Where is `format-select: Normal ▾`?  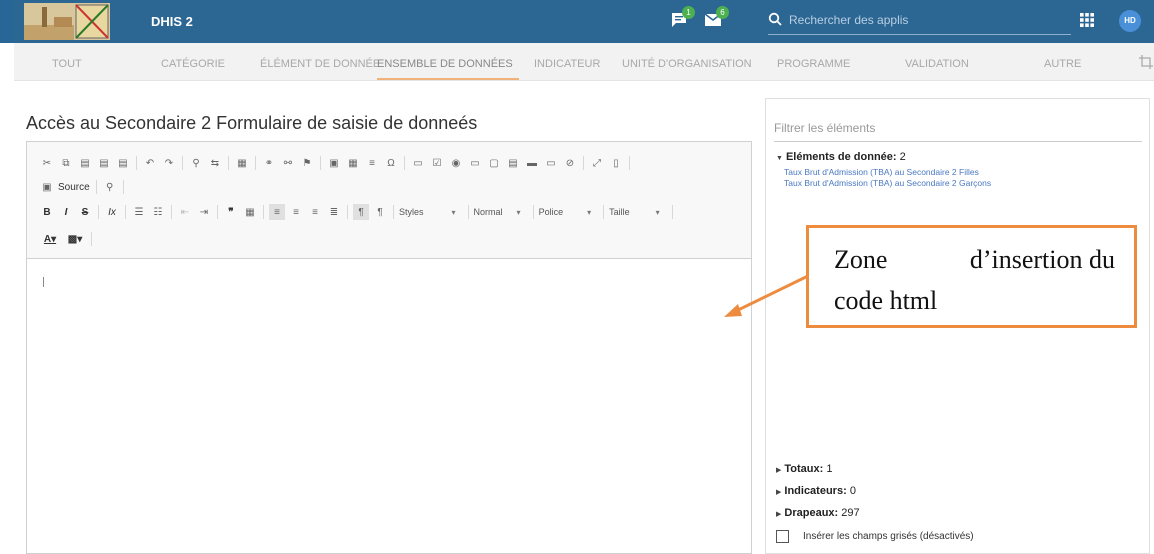 format-select: Normal ▾ is located at coordinates (497, 212).